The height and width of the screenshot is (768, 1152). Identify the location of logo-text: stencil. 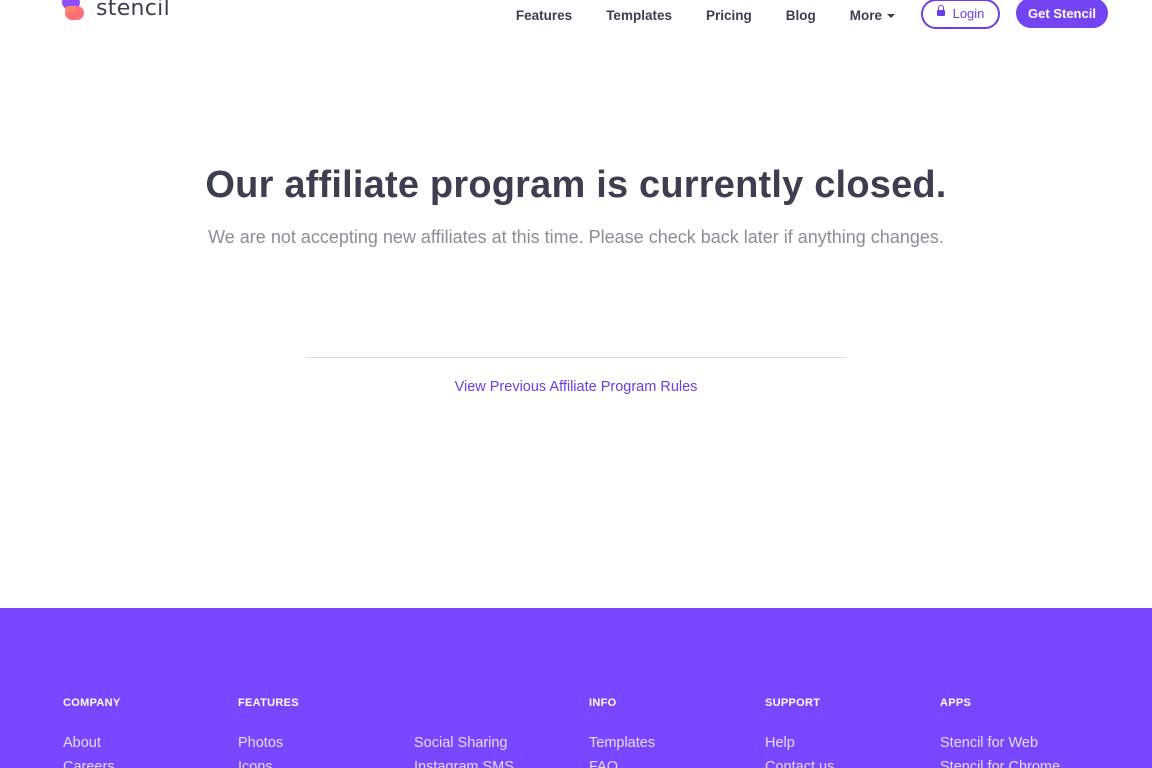
(133, 10).